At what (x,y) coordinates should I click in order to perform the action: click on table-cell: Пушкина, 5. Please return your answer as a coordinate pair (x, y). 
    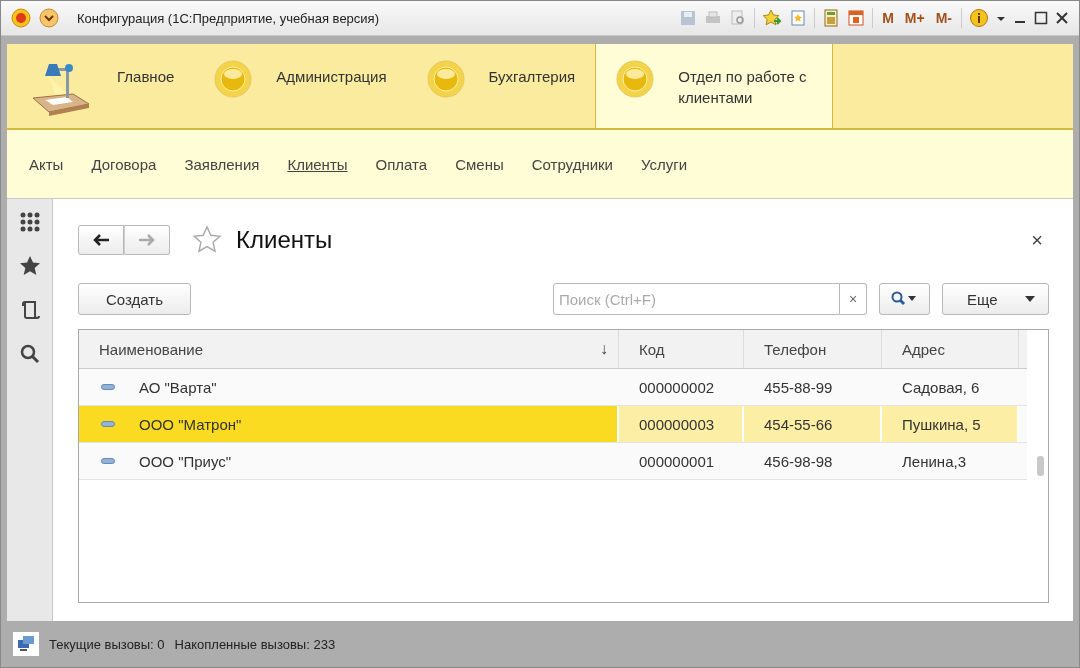
    Looking at the image, I should click on (950, 424).